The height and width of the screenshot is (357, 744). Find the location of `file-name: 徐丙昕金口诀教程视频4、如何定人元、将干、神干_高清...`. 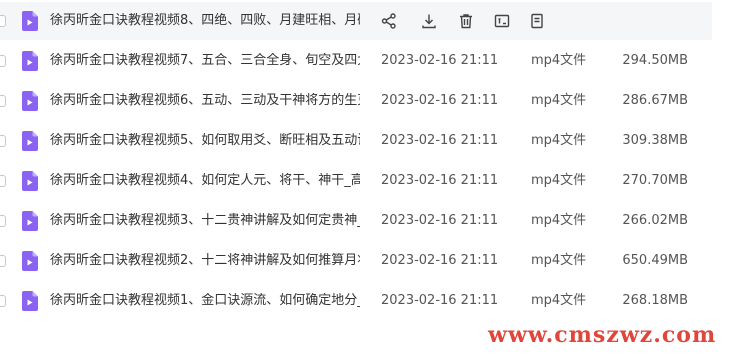

file-name: 徐丙昕金口诀教程视频4、如何定人元、将干、神干_高清... is located at coordinates (205, 181).